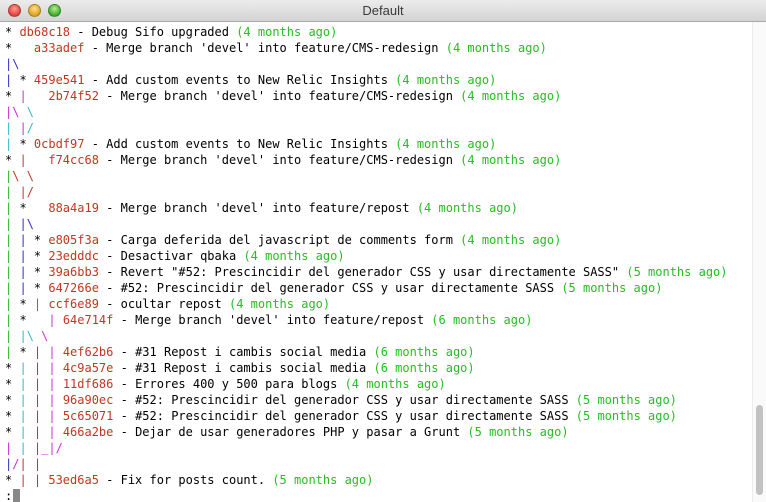  I want to click on title-bar: Default, so click(383, 11).